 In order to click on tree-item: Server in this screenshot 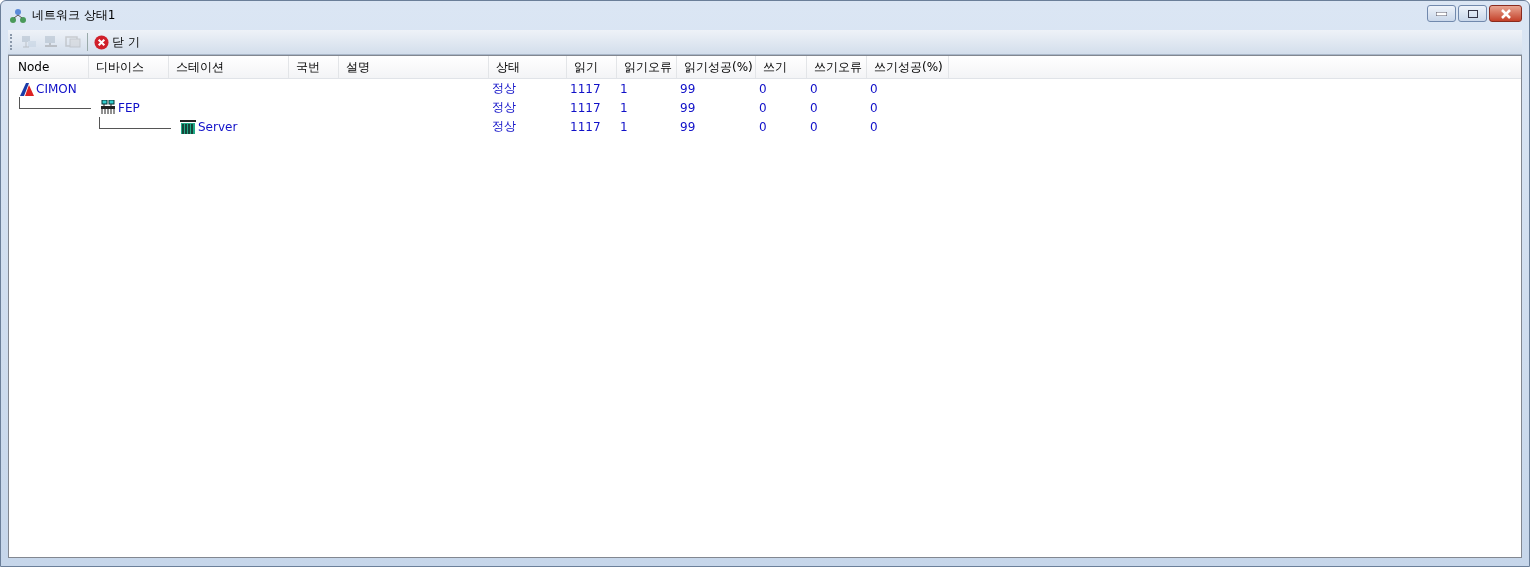, I will do `click(218, 126)`.